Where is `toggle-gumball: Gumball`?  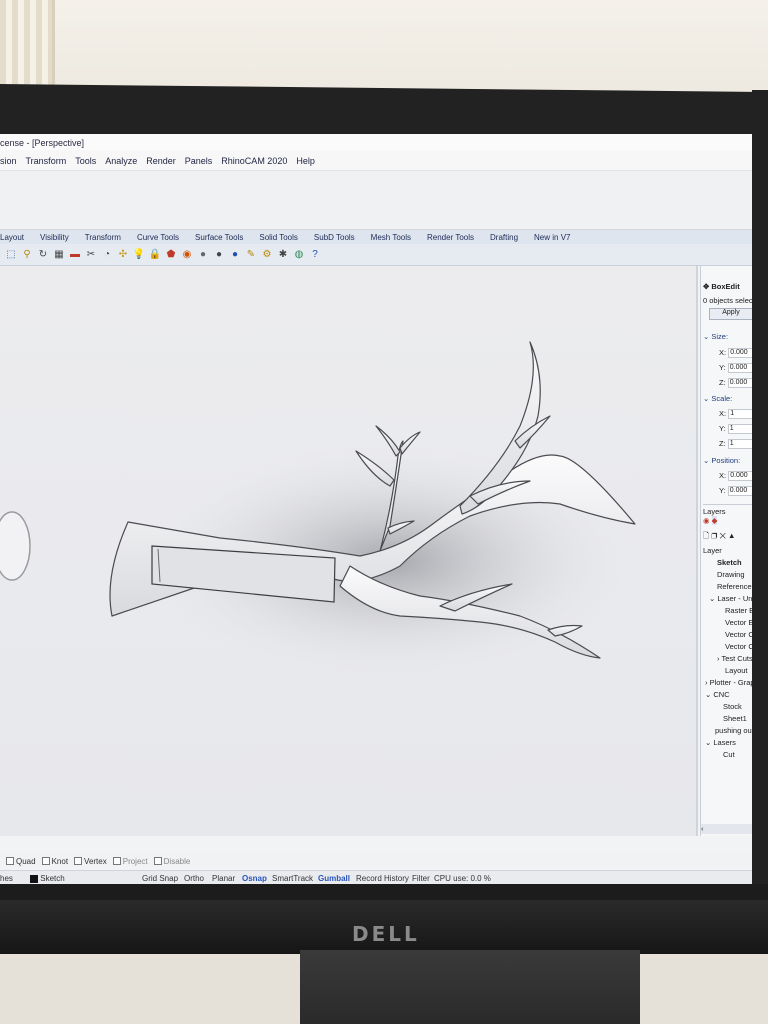 toggle-gumball: Gumball is located at coordinates (334, 878).